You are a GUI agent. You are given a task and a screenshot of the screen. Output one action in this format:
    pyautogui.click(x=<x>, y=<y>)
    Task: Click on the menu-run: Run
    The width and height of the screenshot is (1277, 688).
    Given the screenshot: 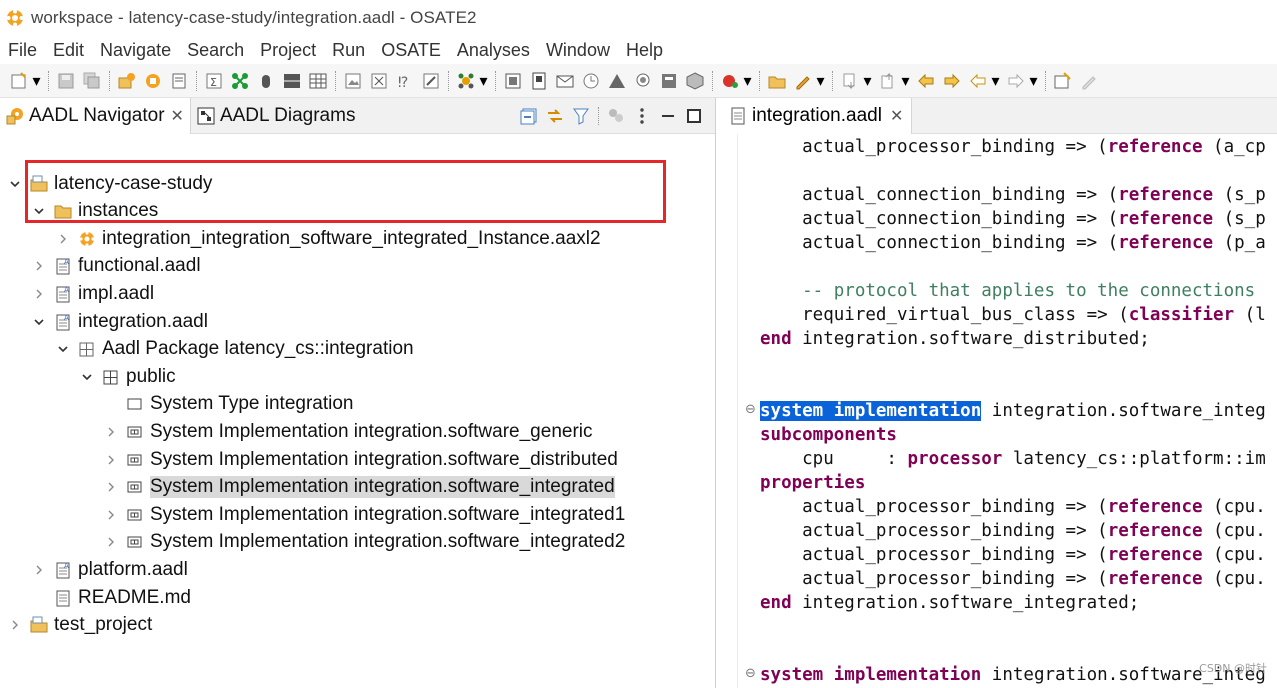 What is the action you would take?
    pyautogui.click(x=348, y=50)
    